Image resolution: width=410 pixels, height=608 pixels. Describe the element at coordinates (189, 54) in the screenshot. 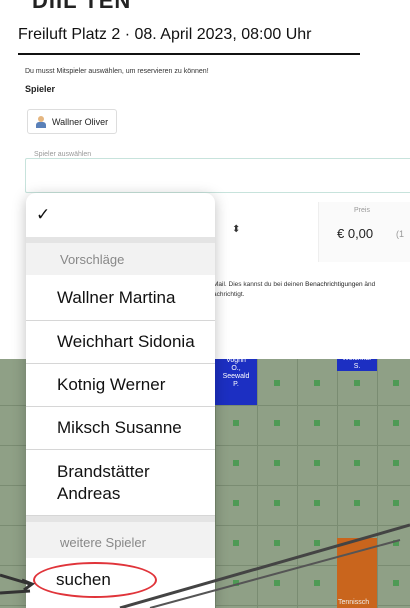

I see `title-divider` at that location.